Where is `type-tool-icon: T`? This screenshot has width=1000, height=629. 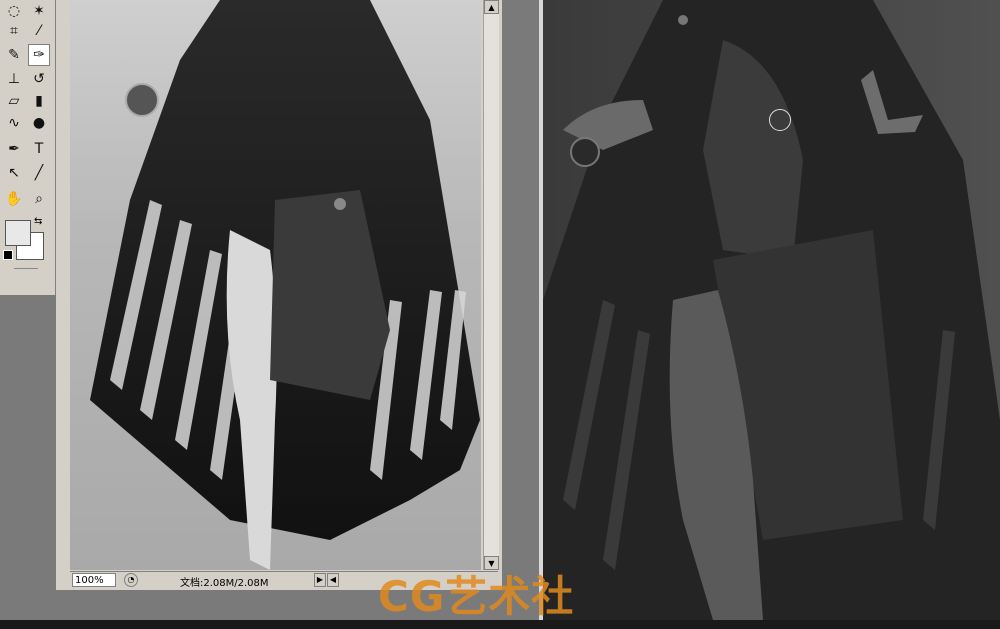 type-tool-icon: T is located at coordinates (39, 149).